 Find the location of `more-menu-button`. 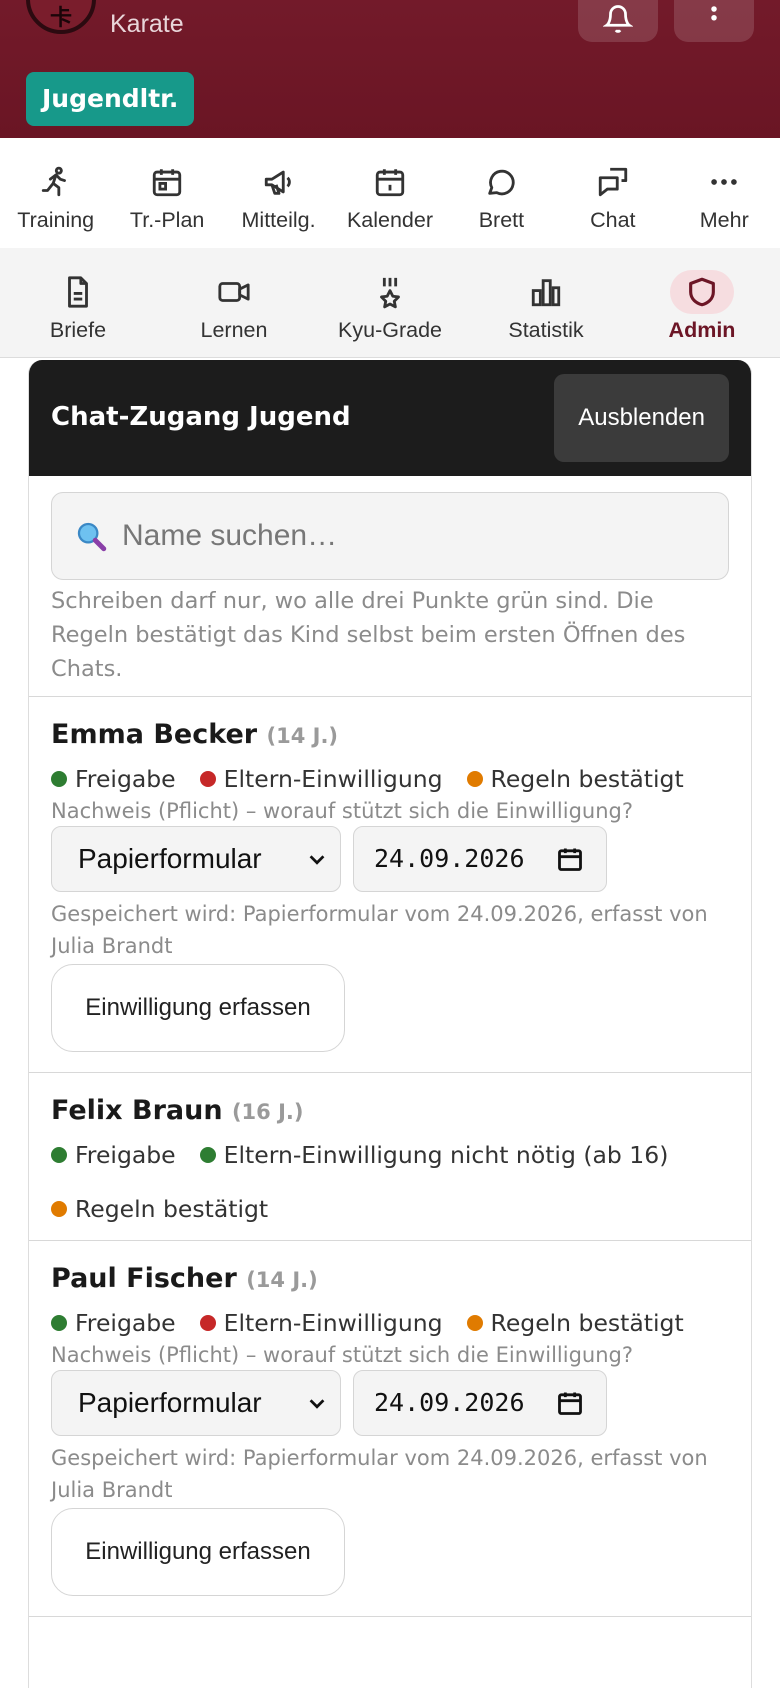

more-menu-button is located at coordinates (714, 21).